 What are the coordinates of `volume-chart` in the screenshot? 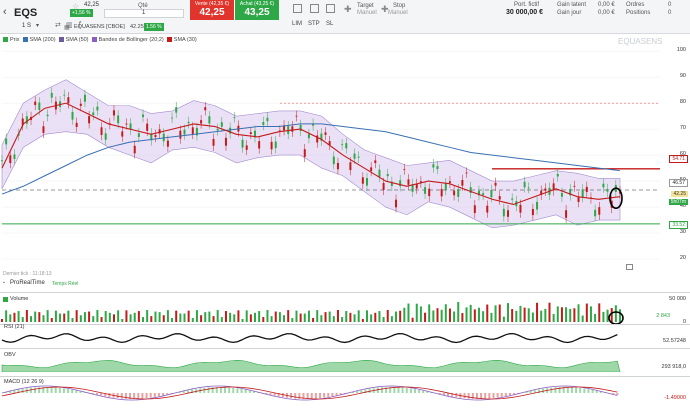 It's located at (315, 311).